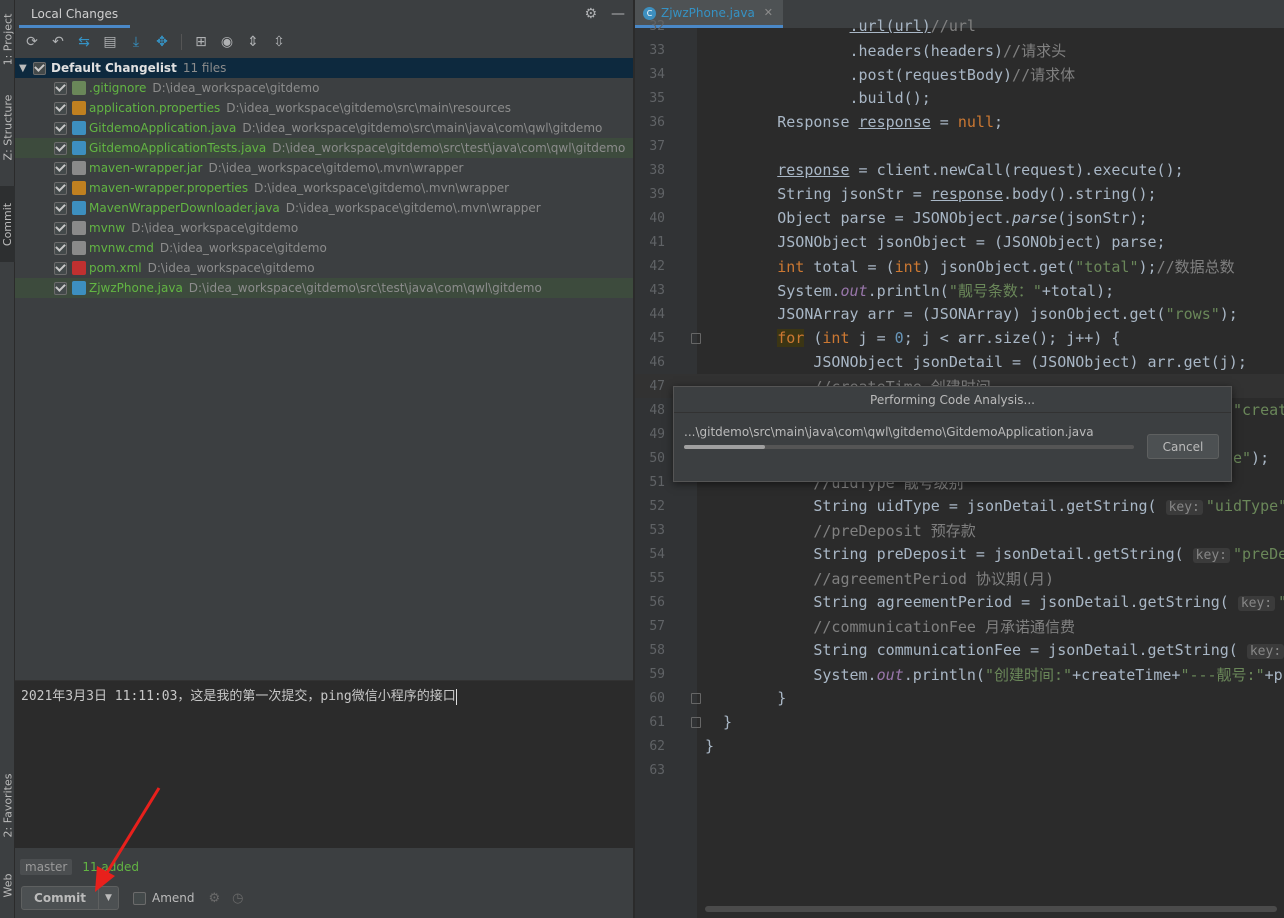  I want to click on code-line: 37, so click(959, 146).